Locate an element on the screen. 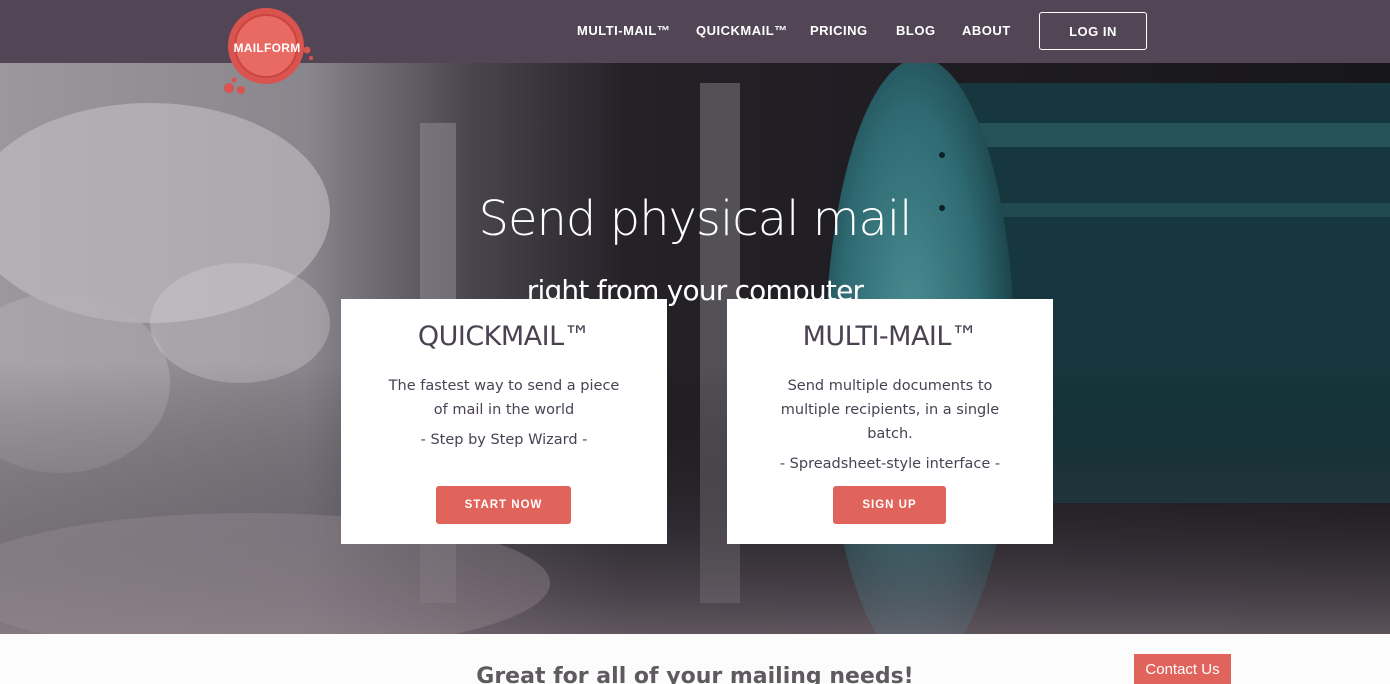 The height and width of the screenshot is (684, 1390). hero-title: Send physical mail is located at coordinates (695, 219).